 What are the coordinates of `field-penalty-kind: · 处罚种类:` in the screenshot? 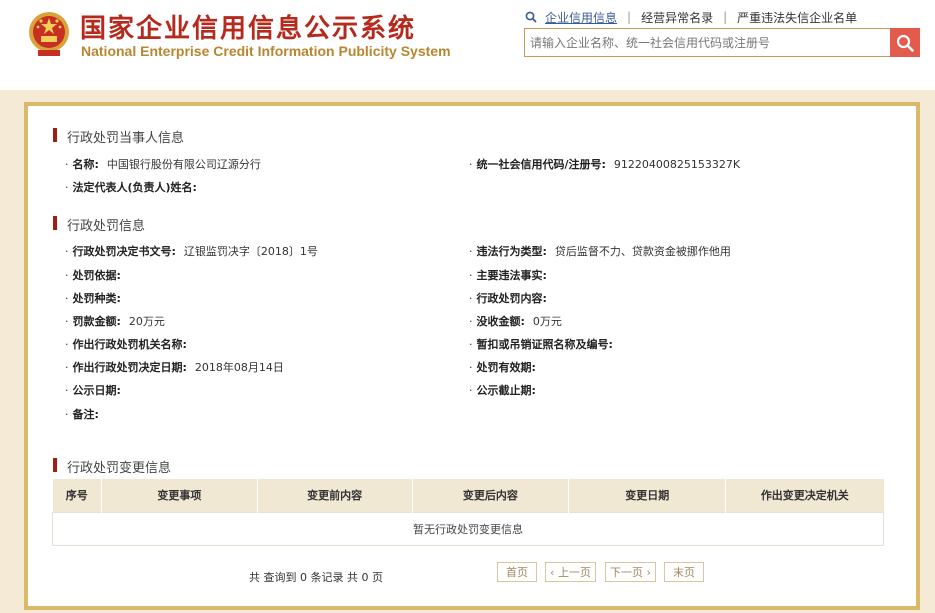 It's located at (93, 298).